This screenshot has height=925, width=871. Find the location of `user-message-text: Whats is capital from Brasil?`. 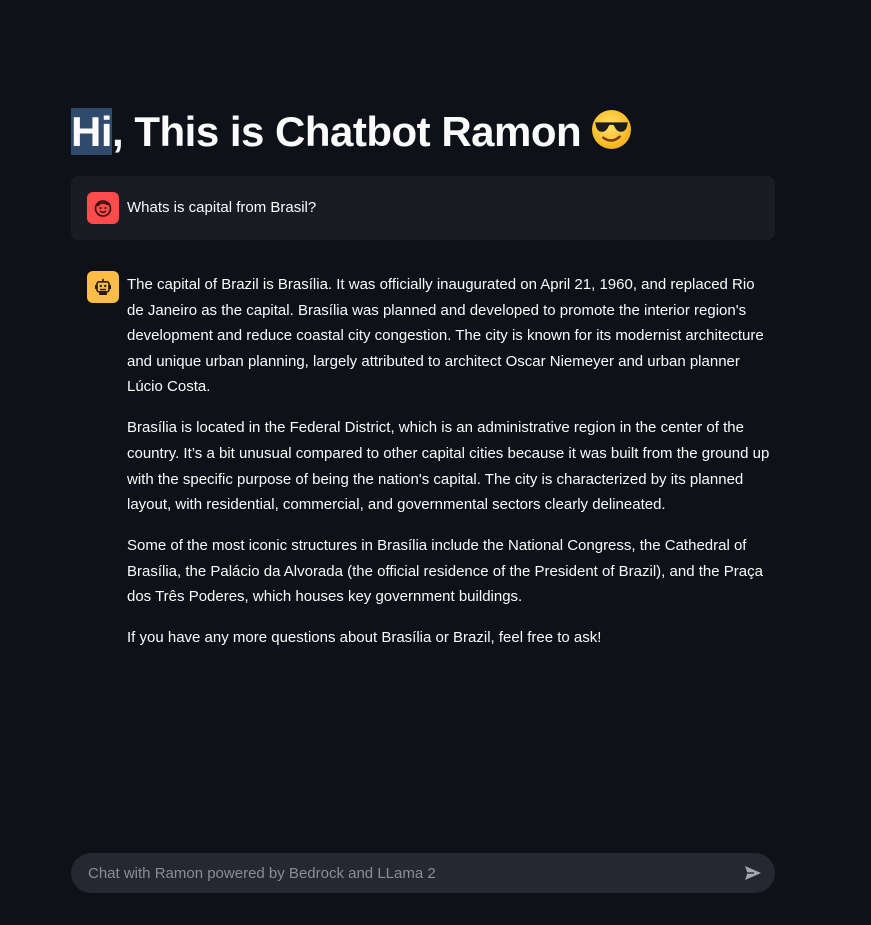

user-message-text: Whats is capital from Brasil? is located at coordinates (222, 207).